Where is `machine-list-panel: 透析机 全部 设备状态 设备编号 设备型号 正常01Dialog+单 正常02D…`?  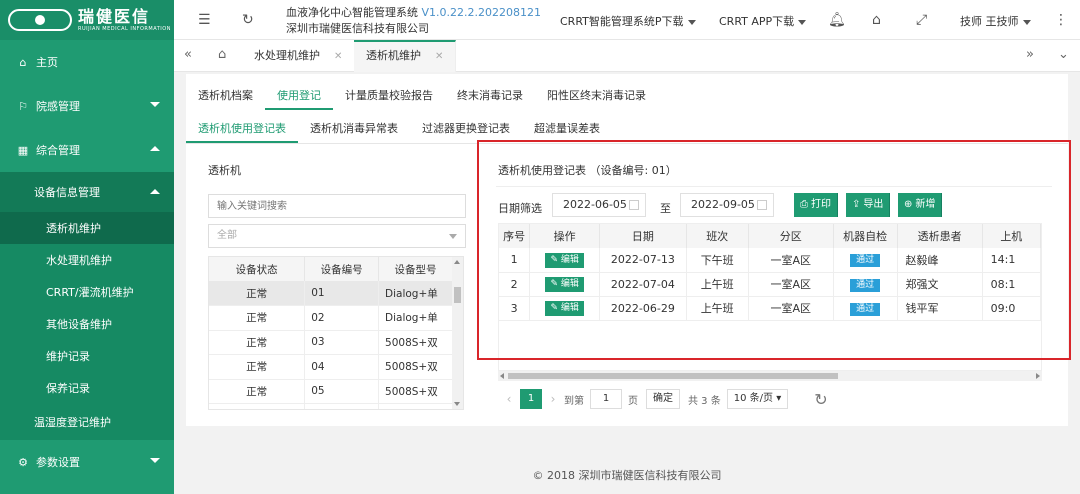
machine-list-panel: 透析机 全部 设备状态 设备编号 设备型号 正常01Dialog+单 正常02D… is located at coordinates (333, 284).